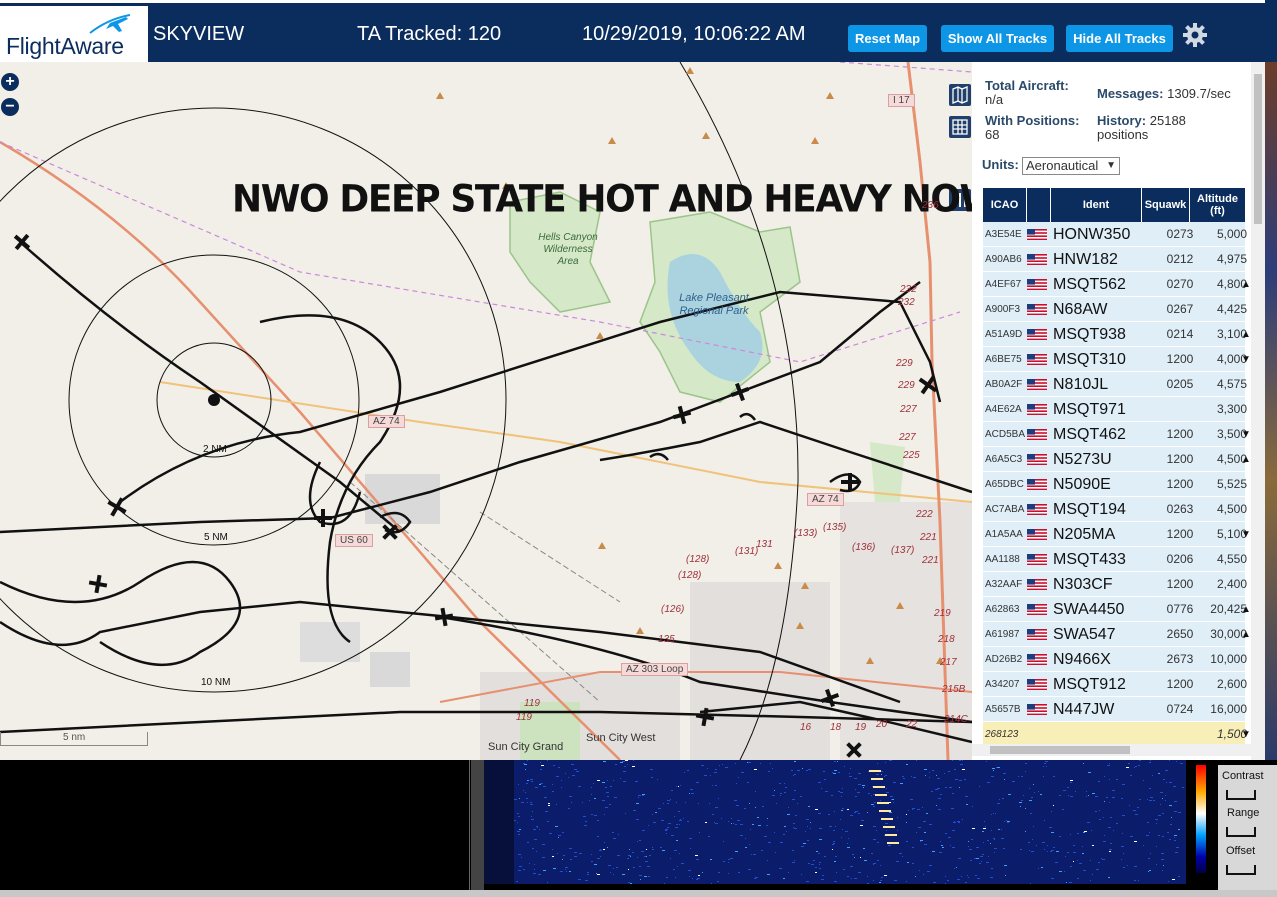 The width and height of the screenshot is (1277, 897). What do you see at coordinates (1115, 234) in the screenshot?
I see `table-row: A3E54E HONW350 0273 5,000` at bounding box center [1115, 234].